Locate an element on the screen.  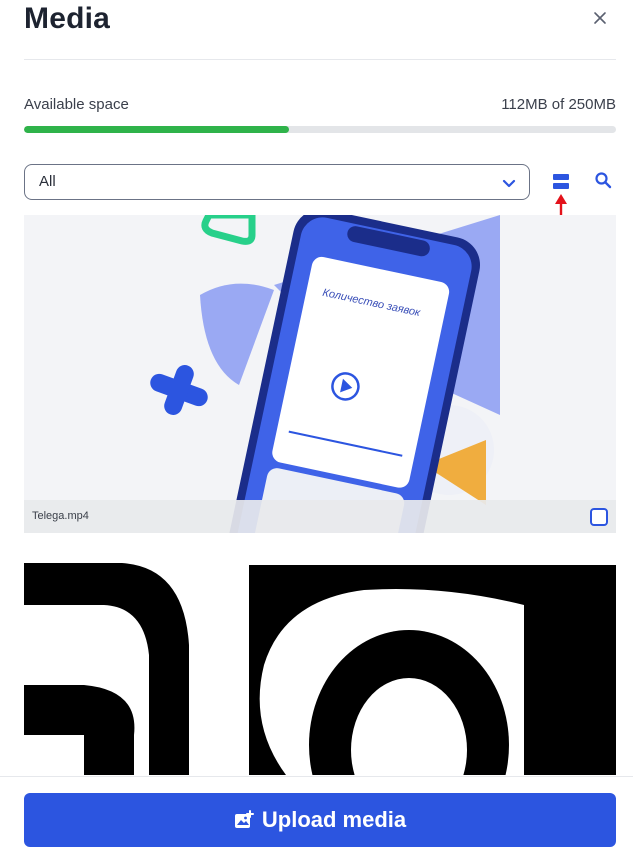
media-filter-select: All is located at coordinates (277, 182).